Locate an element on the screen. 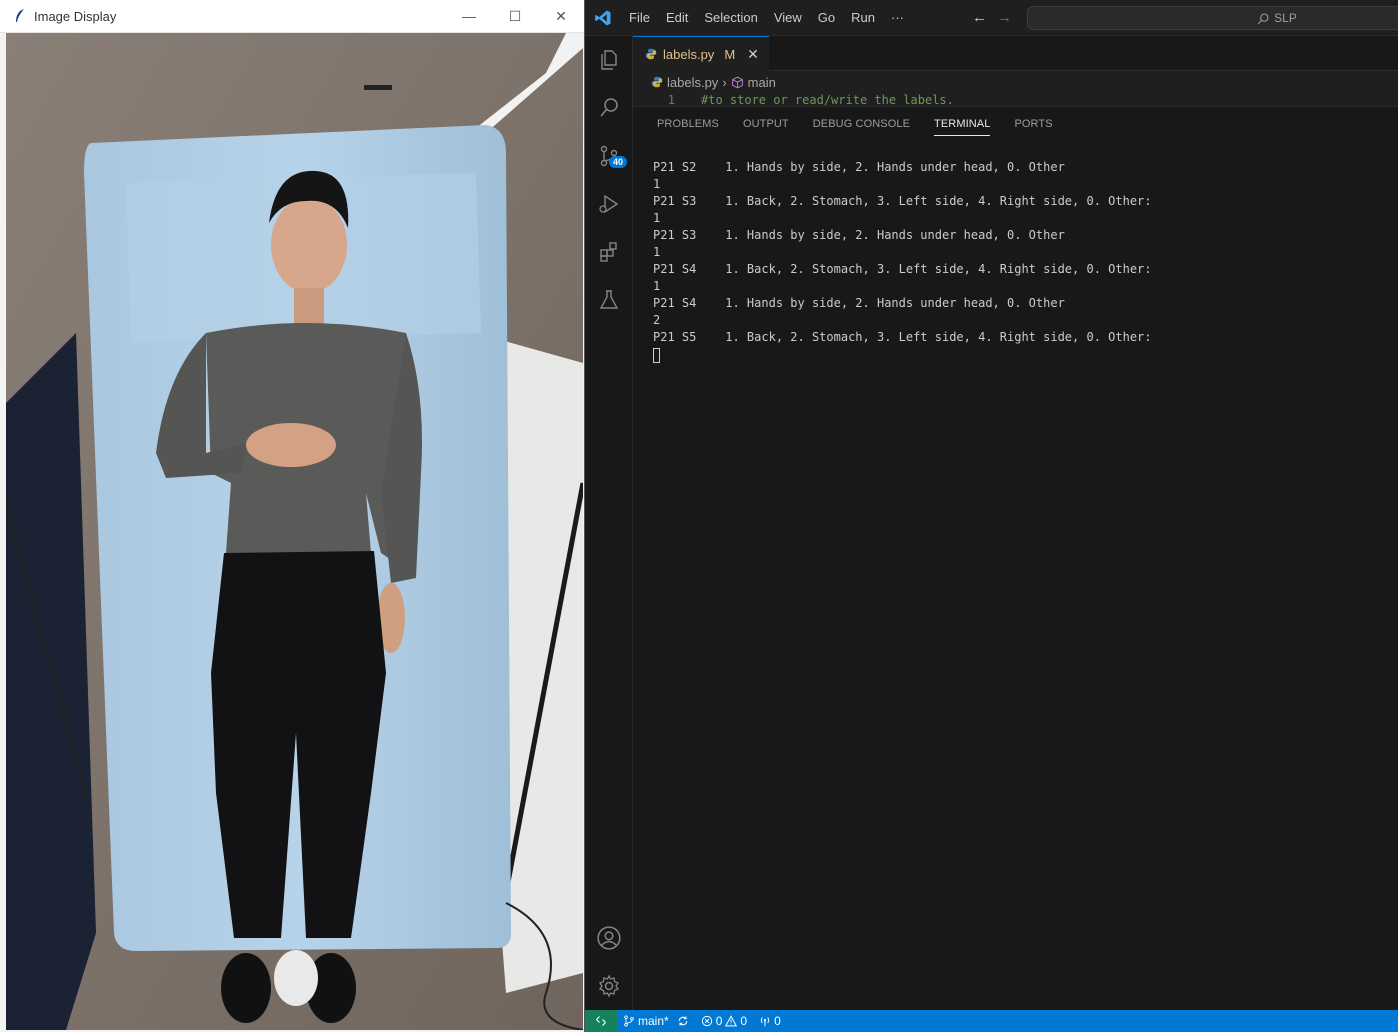 This screenshot has width=1398, height=1032. terminal-line: 2 is located at coordinates (657, 320).